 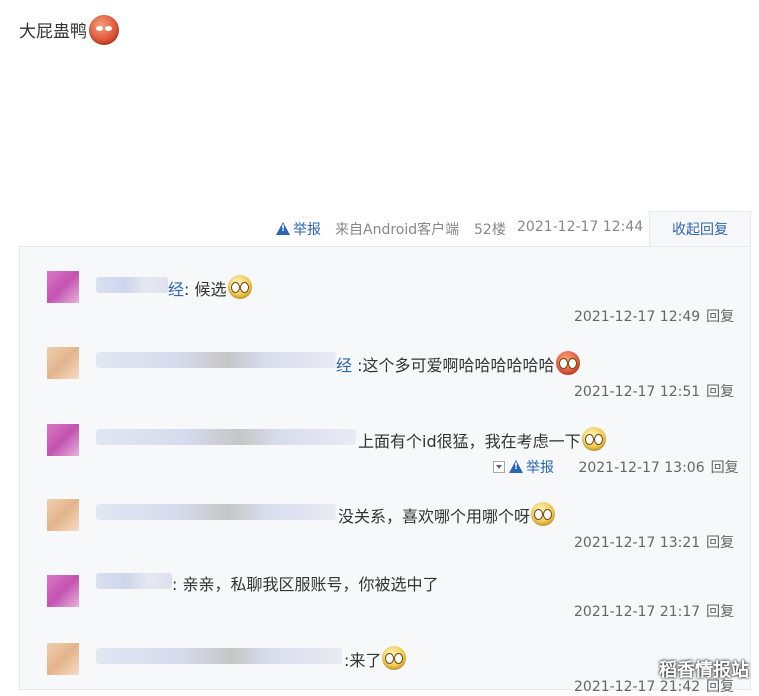 I want to click on reply-message-row: 没关系，喜欢哪个用哪个呀, so click(x=447, y=514).